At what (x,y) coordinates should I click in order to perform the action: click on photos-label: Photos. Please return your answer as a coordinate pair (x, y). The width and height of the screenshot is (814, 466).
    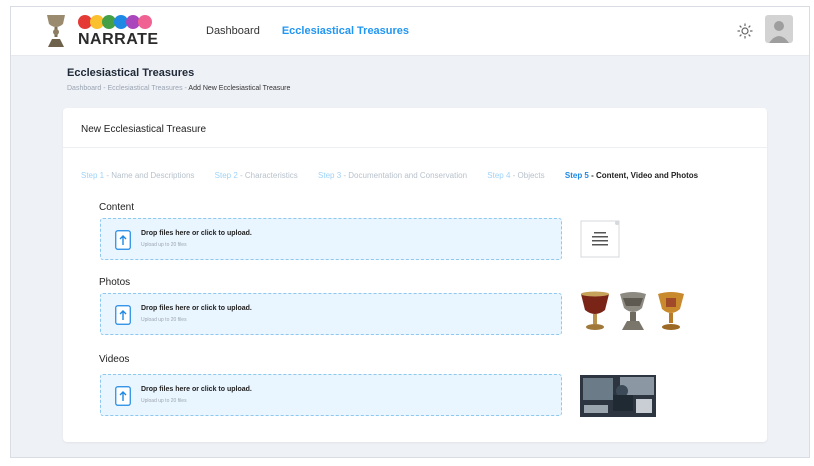
    Looking at the image, I should click on (115, 282).